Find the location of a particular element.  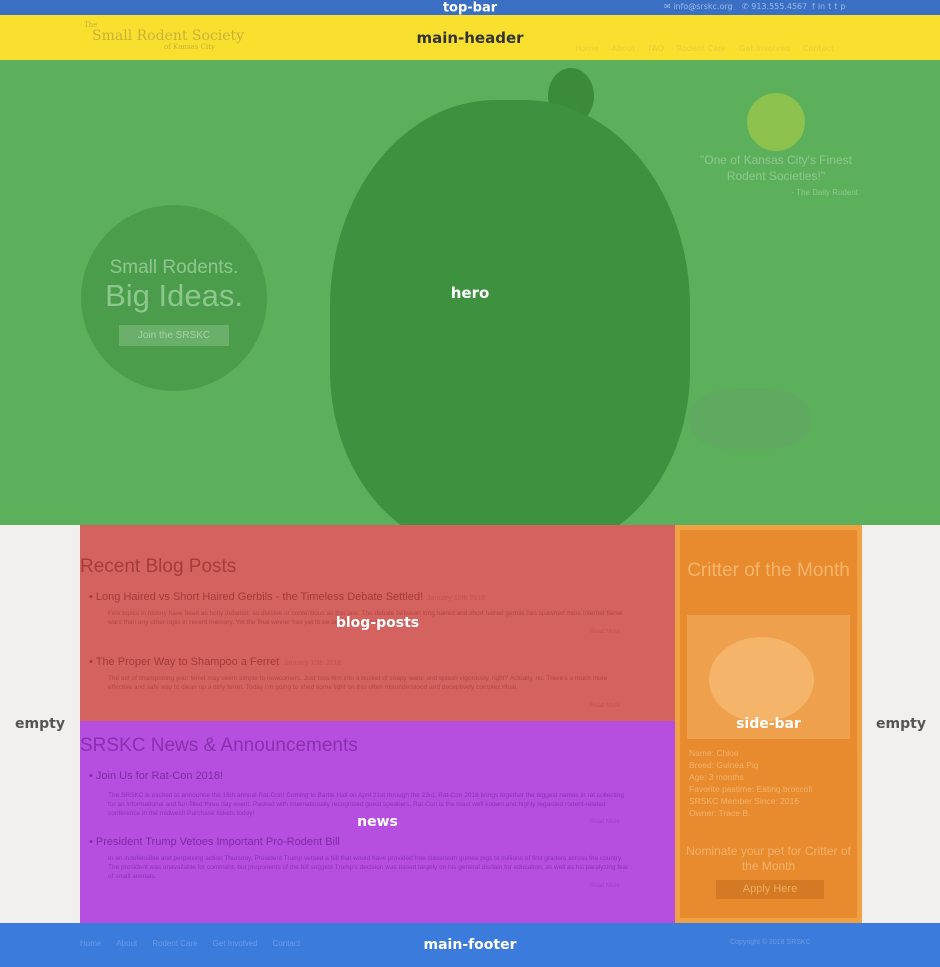

apply-here-button: Apply Here is located at coordinates (770, 889).